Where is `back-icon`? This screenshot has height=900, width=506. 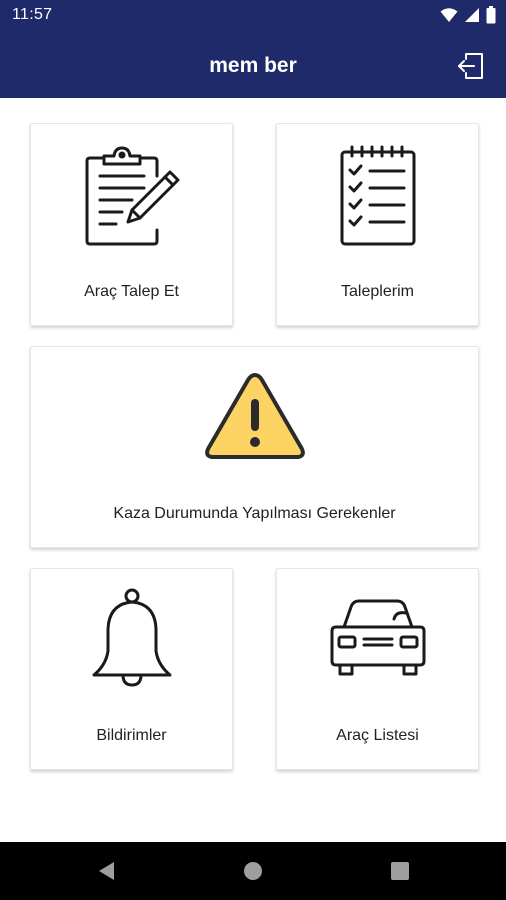 back-icon is located at coordinates (106, 871).